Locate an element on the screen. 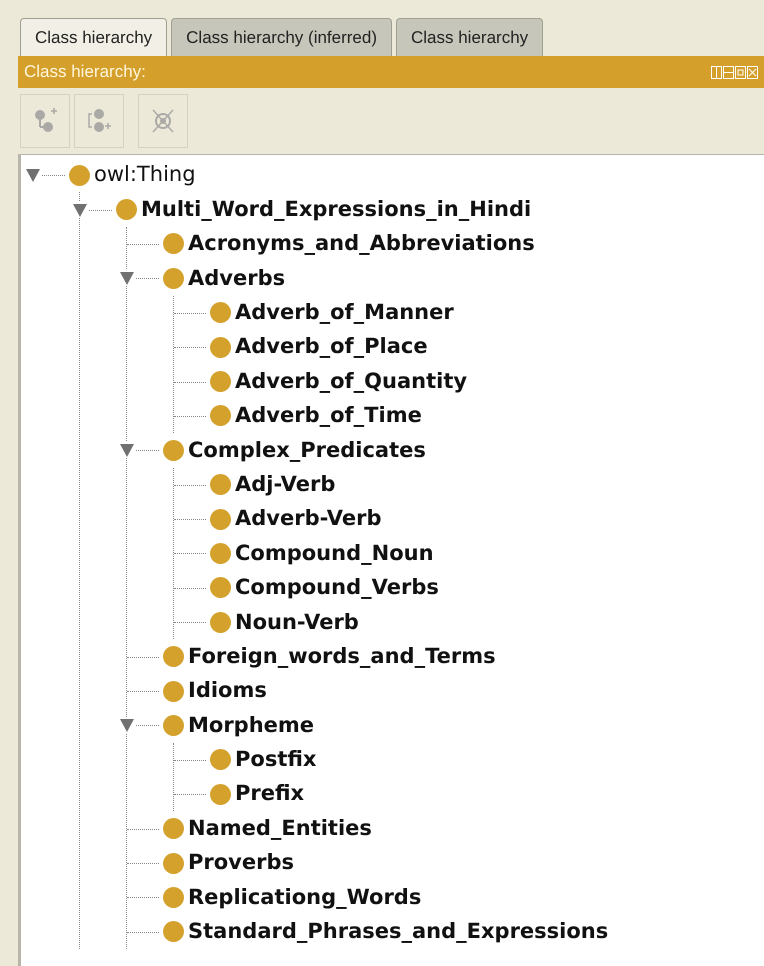 The width and height of the screenshot is (764, 966). class-label: Morpheme is located at coordinates (251, 726).